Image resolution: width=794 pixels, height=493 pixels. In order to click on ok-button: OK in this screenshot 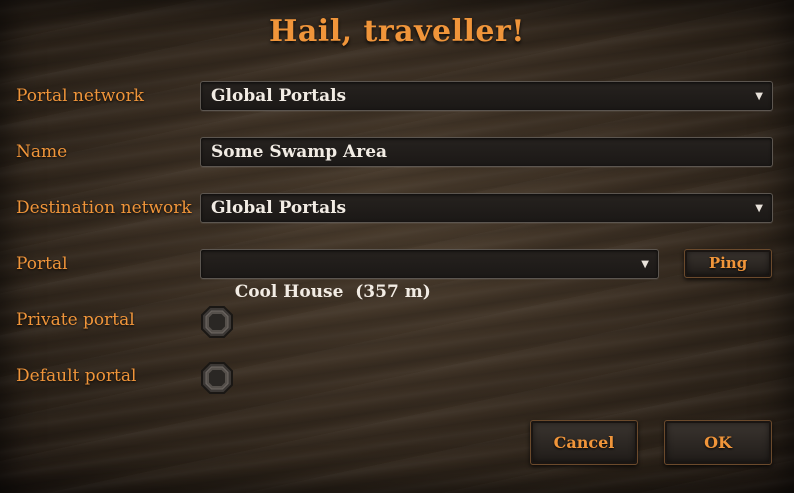, I will do `click(718, 442)`.